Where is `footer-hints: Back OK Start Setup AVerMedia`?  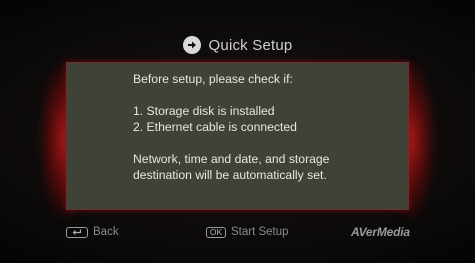 footer-hints: Back OK Start Setup AVerMedia is located at coordinates (237, 233).